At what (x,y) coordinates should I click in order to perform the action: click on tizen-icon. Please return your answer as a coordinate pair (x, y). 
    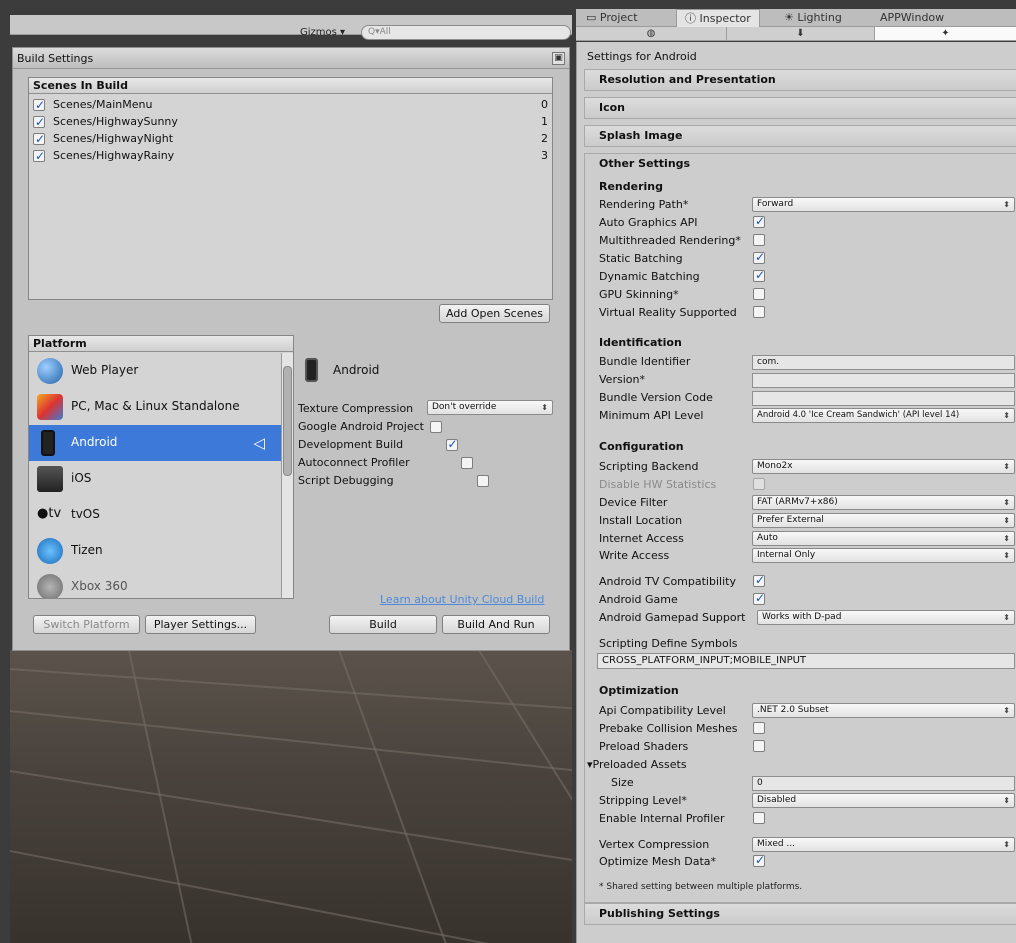
    Looking at the image, I should click on (50, 551).